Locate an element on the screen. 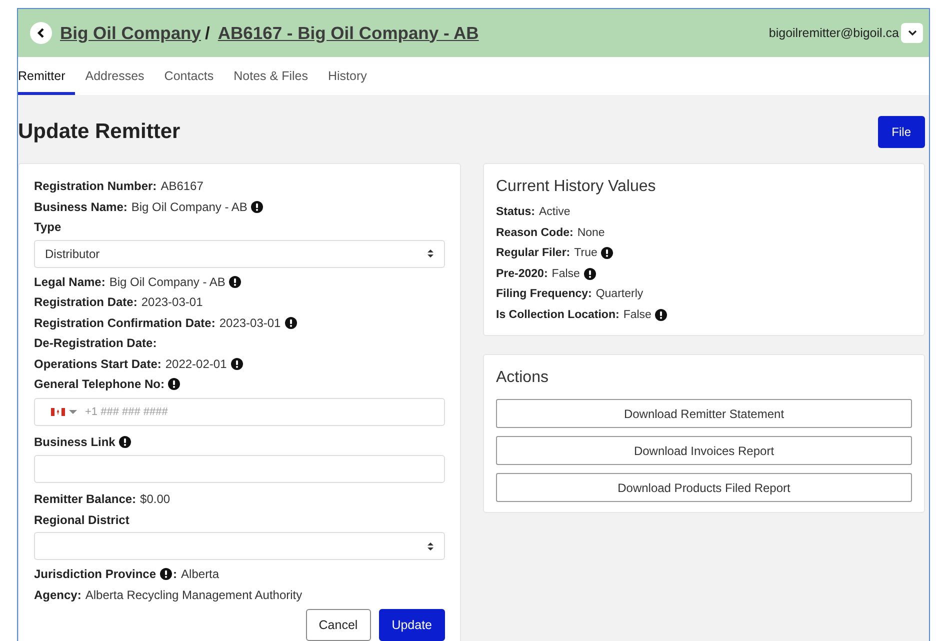  caret-icon is located at coordinates (73, 412).